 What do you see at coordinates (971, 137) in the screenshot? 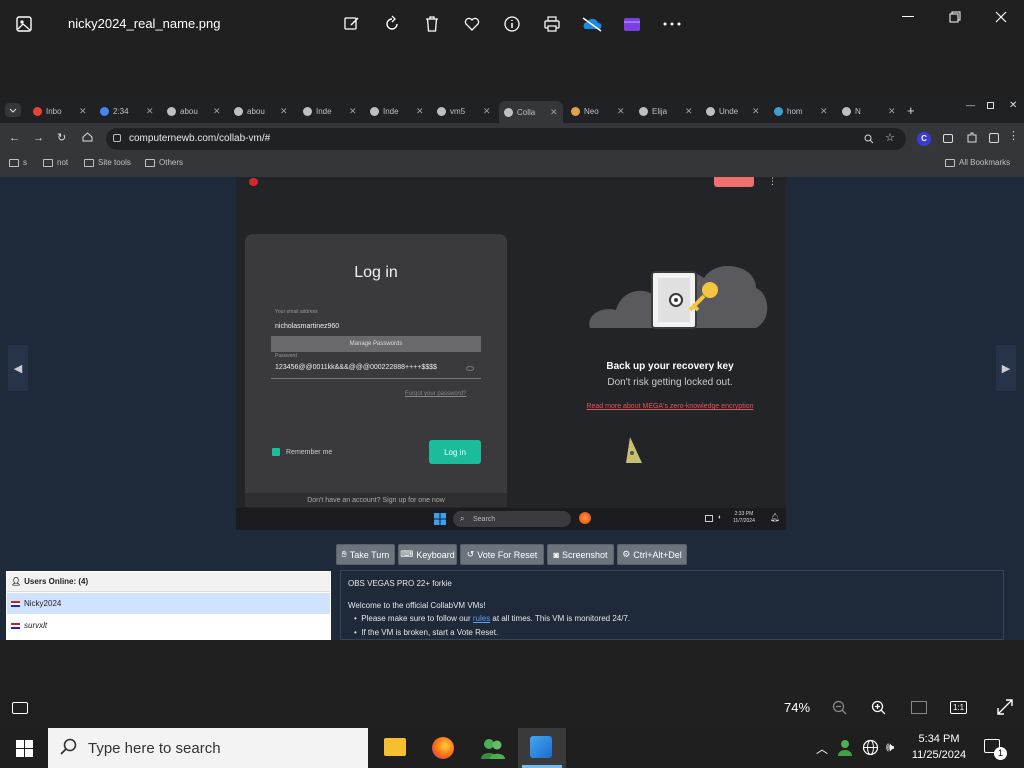
I see `puzzle-icon` at bounding box center [971, 137].